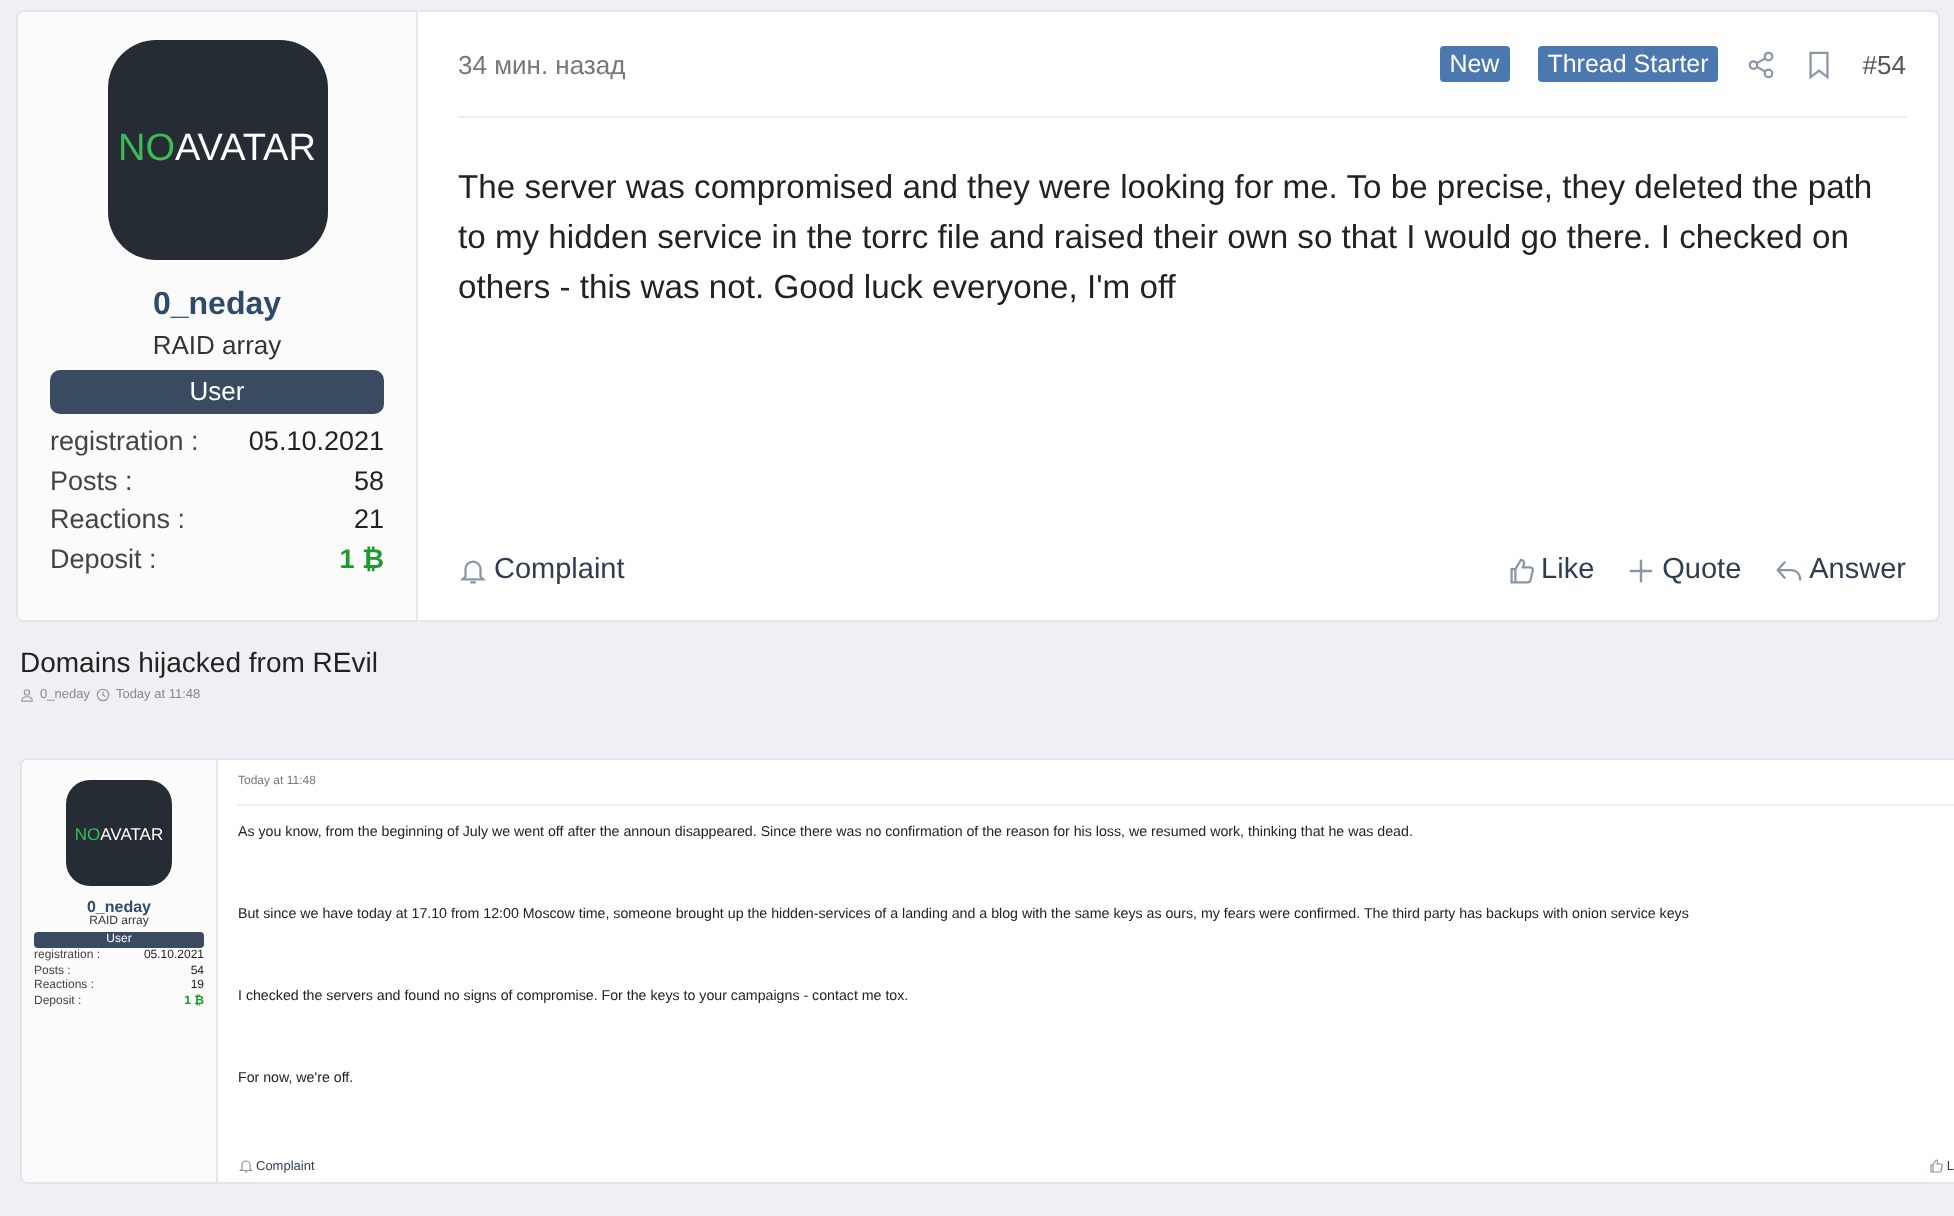  What do you see at coordinates (102, 695) in the screenshot?
I see `clock-icon` at bounding box center [102, 695].